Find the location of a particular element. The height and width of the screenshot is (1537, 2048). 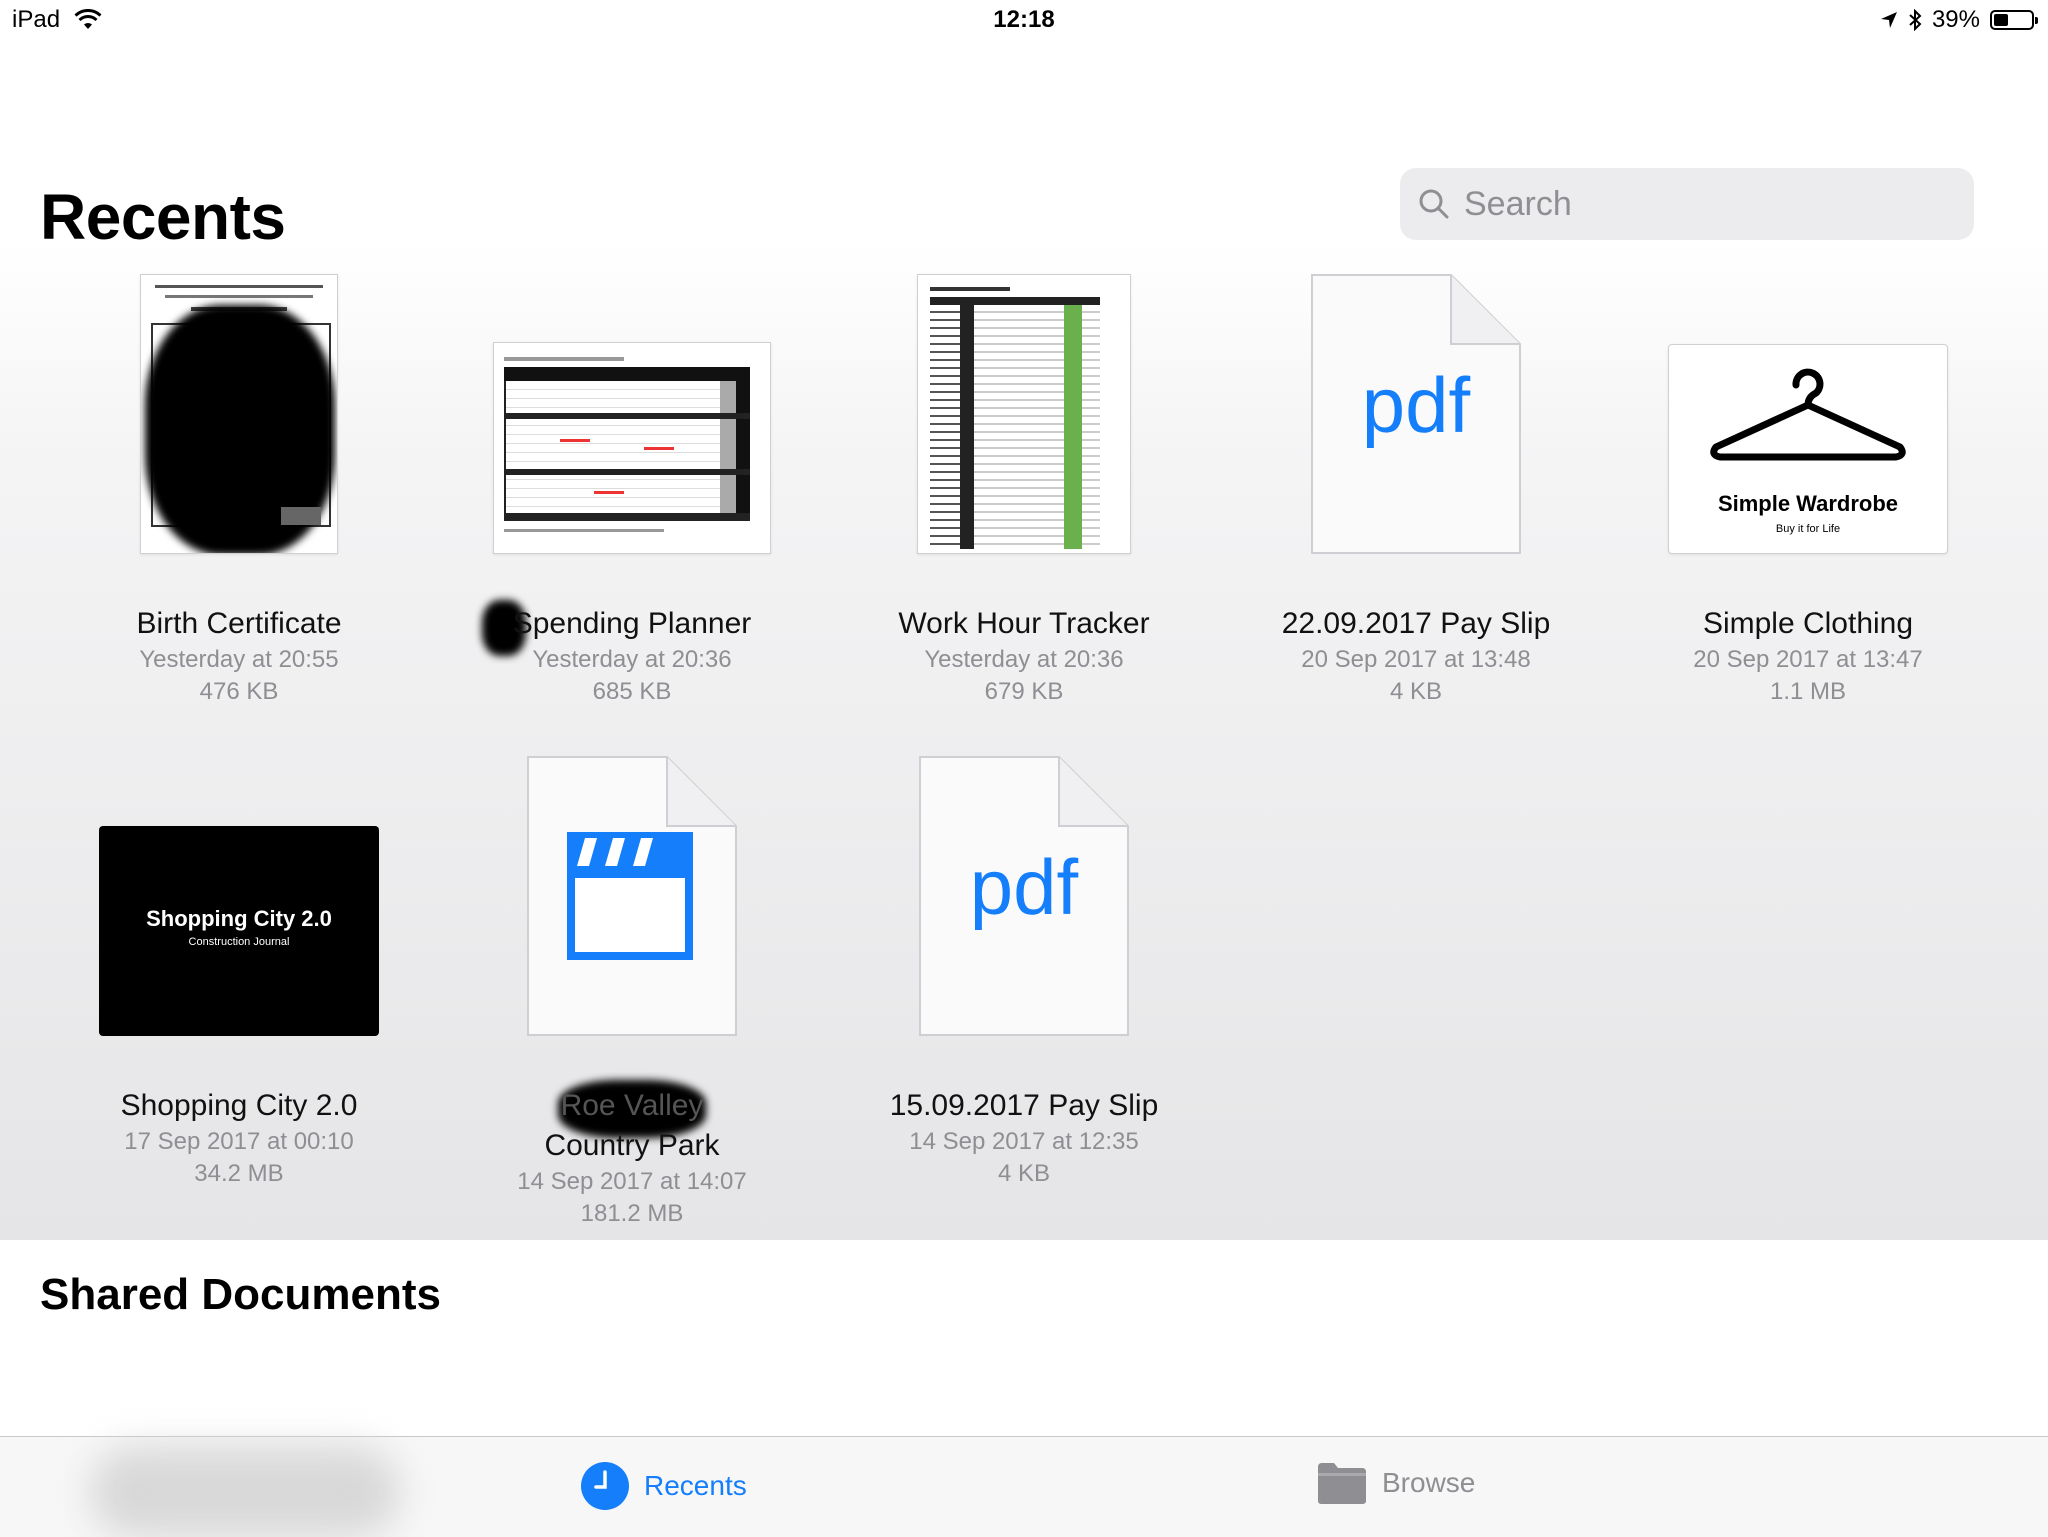

section-title: Shared Documents is located at coordinates (240, 1294).